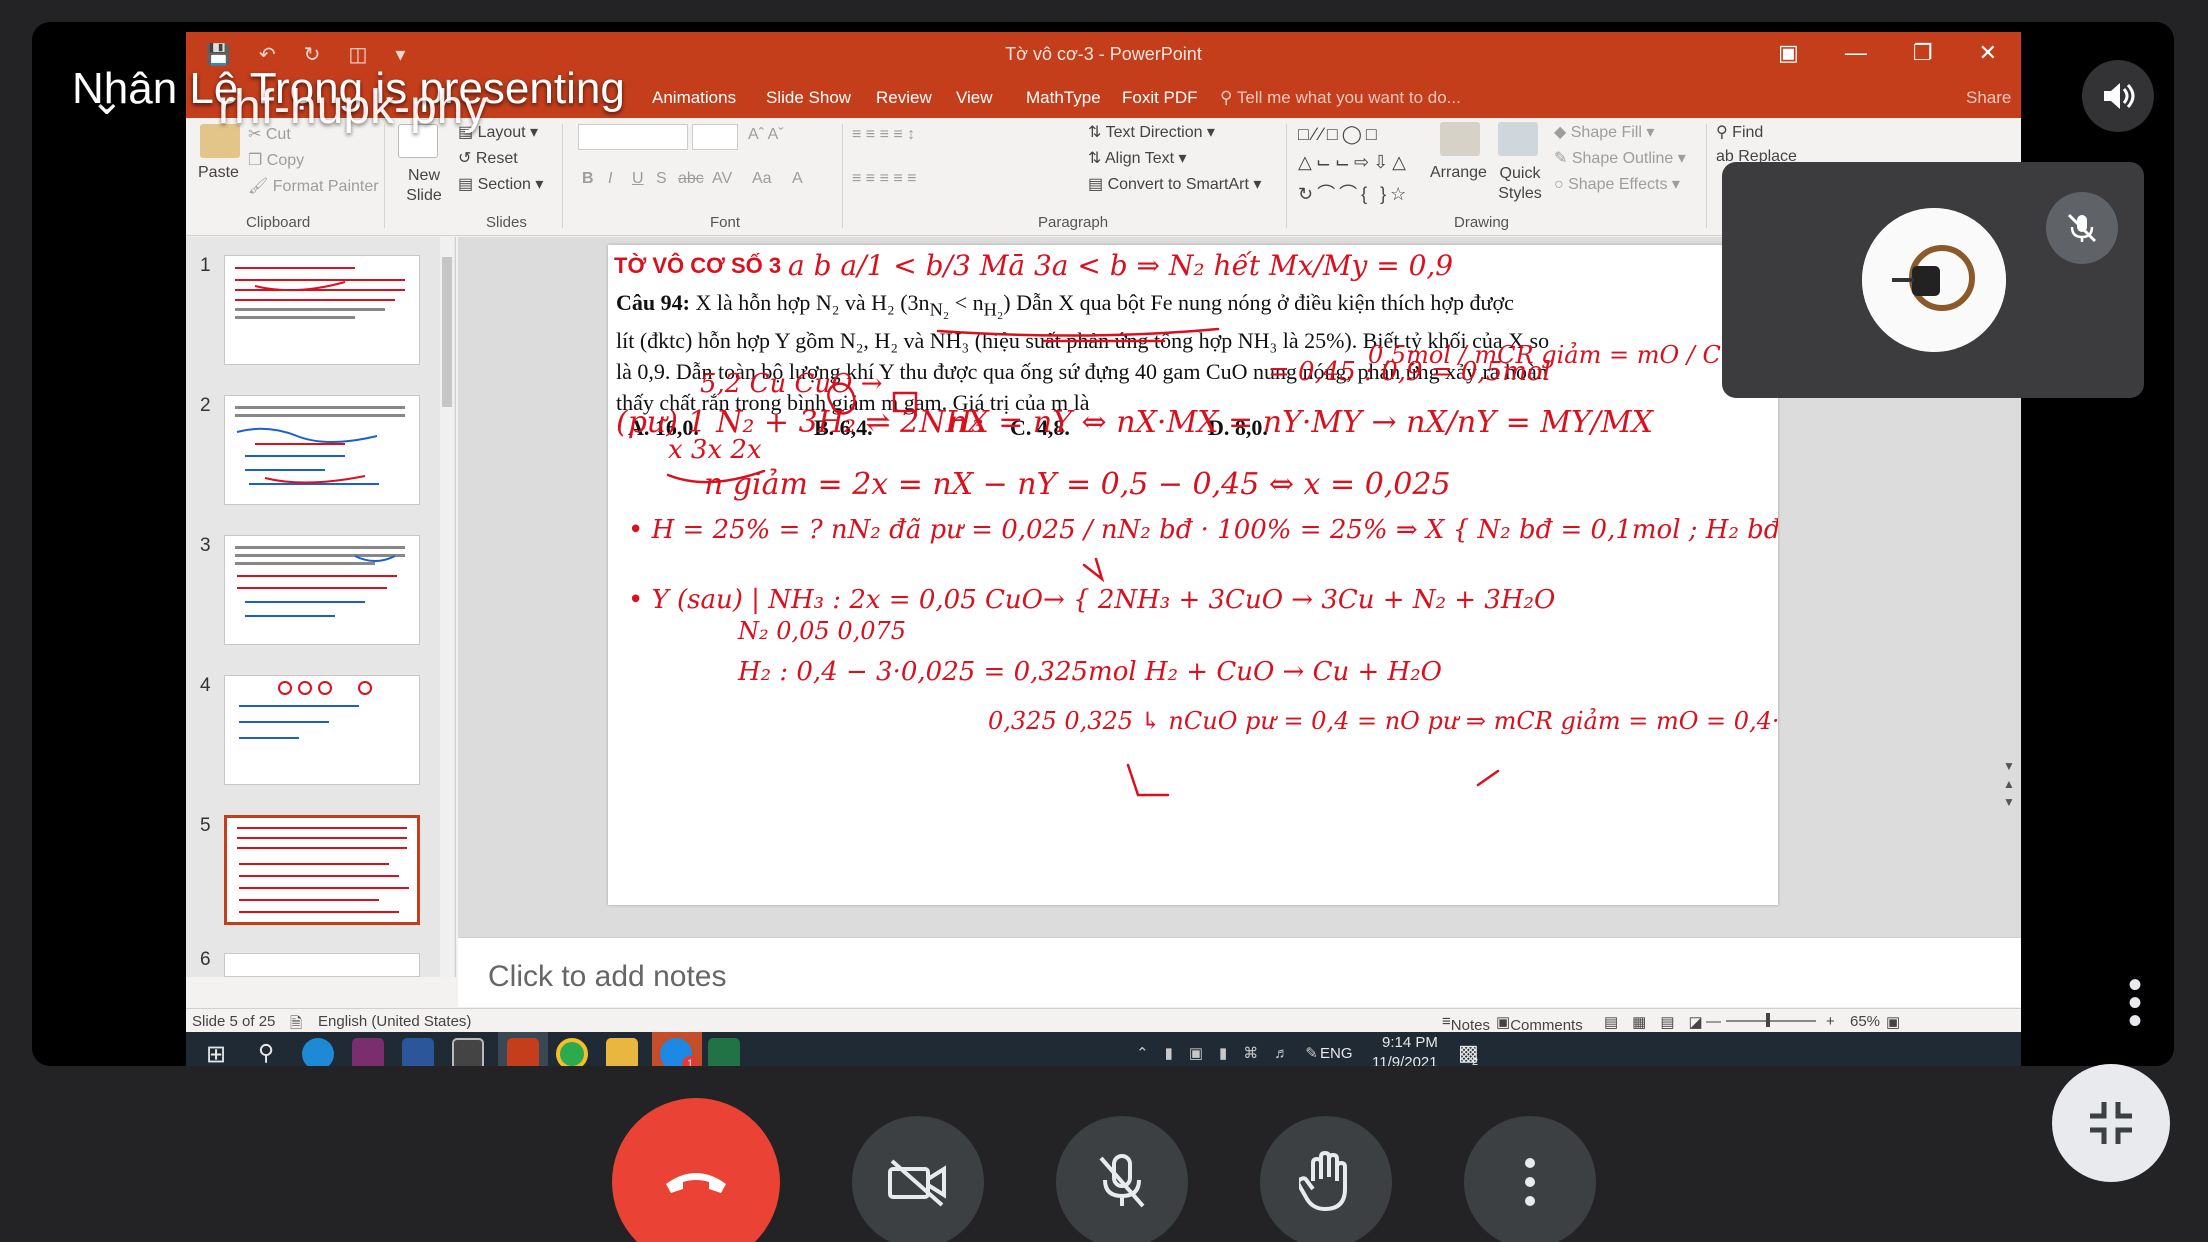 The image size is (2208, 1242). Describe the element at coordinates (974, 98) in the screenshot. I see `tab-view: View` at that location.